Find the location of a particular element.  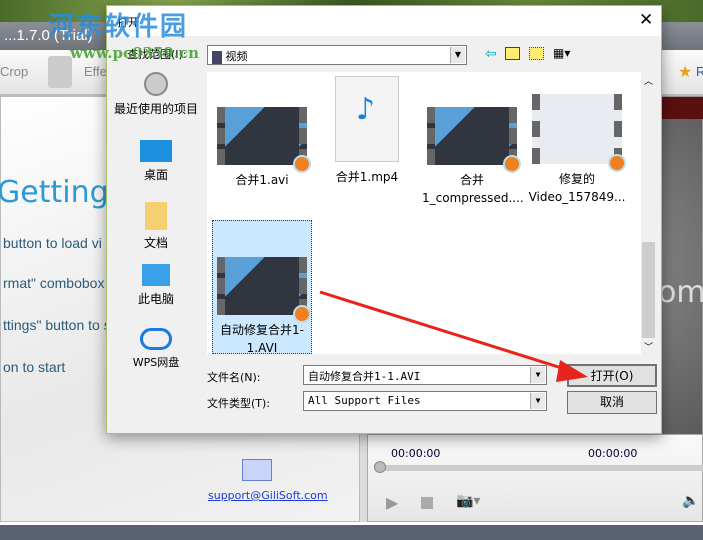

annotation-arrow is located at coordinates (453, 336).